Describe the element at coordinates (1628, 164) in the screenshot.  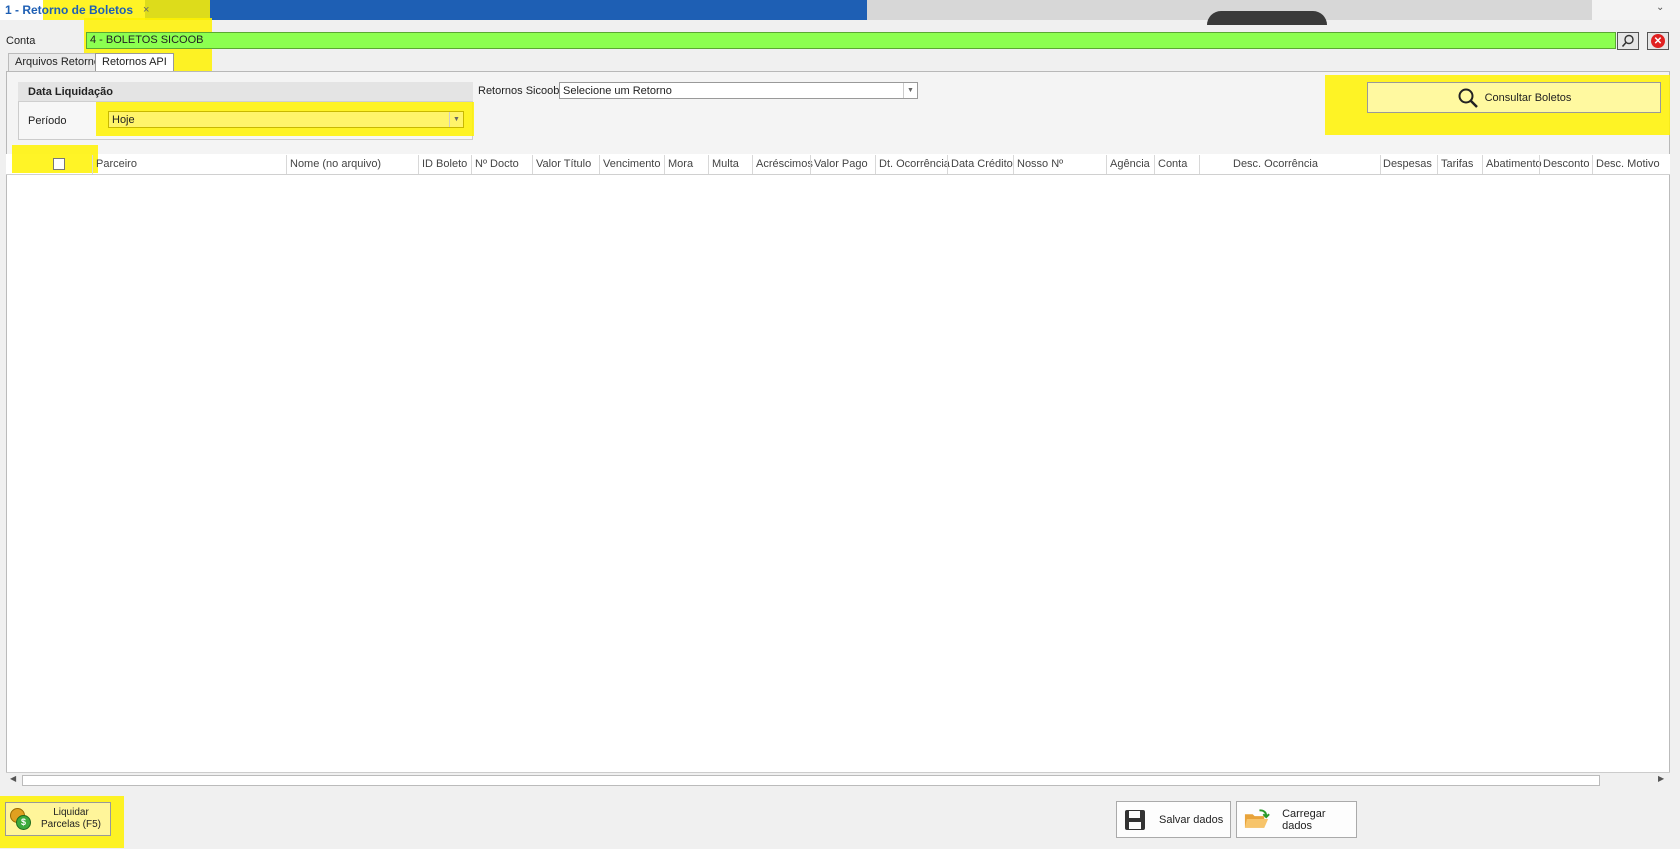
I see `column-header: Desc. Motivo` at that location.